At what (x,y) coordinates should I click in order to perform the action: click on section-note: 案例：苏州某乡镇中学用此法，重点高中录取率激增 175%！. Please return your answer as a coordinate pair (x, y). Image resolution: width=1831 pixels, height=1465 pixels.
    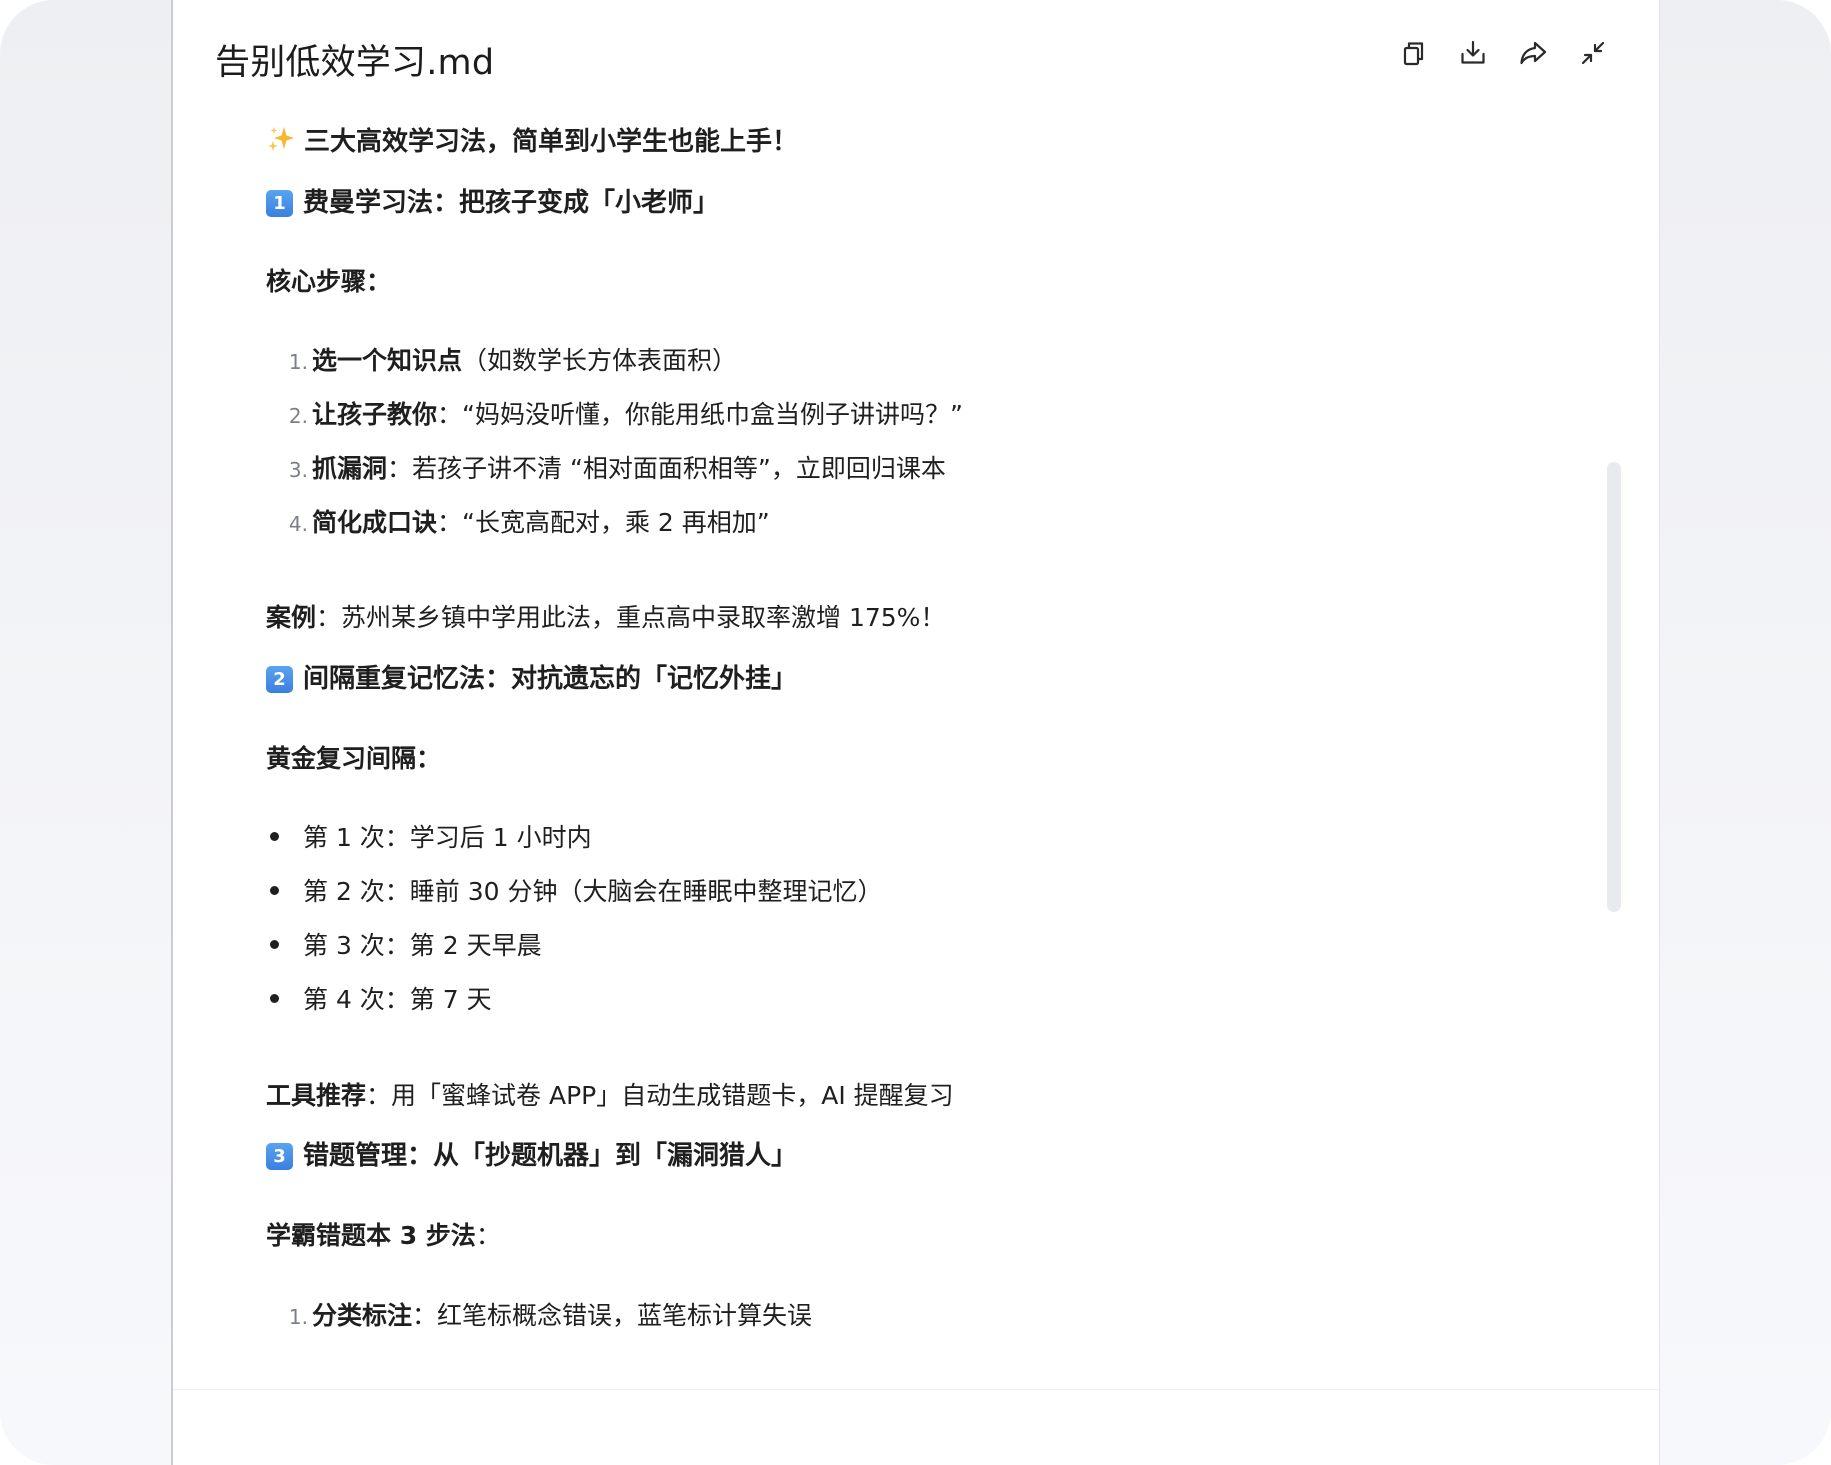
    Looking at the image, I should click on (606, 617).